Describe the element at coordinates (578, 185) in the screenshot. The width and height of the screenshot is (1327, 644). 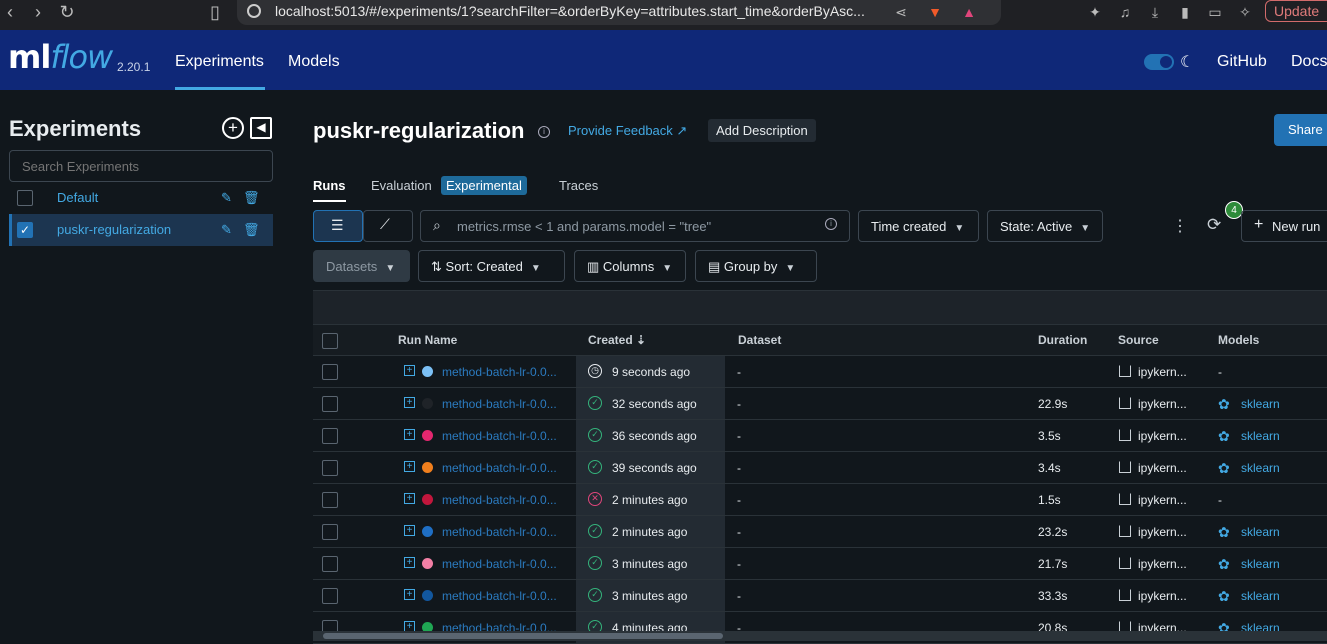
I see `tab-traces: Traces` at that location.